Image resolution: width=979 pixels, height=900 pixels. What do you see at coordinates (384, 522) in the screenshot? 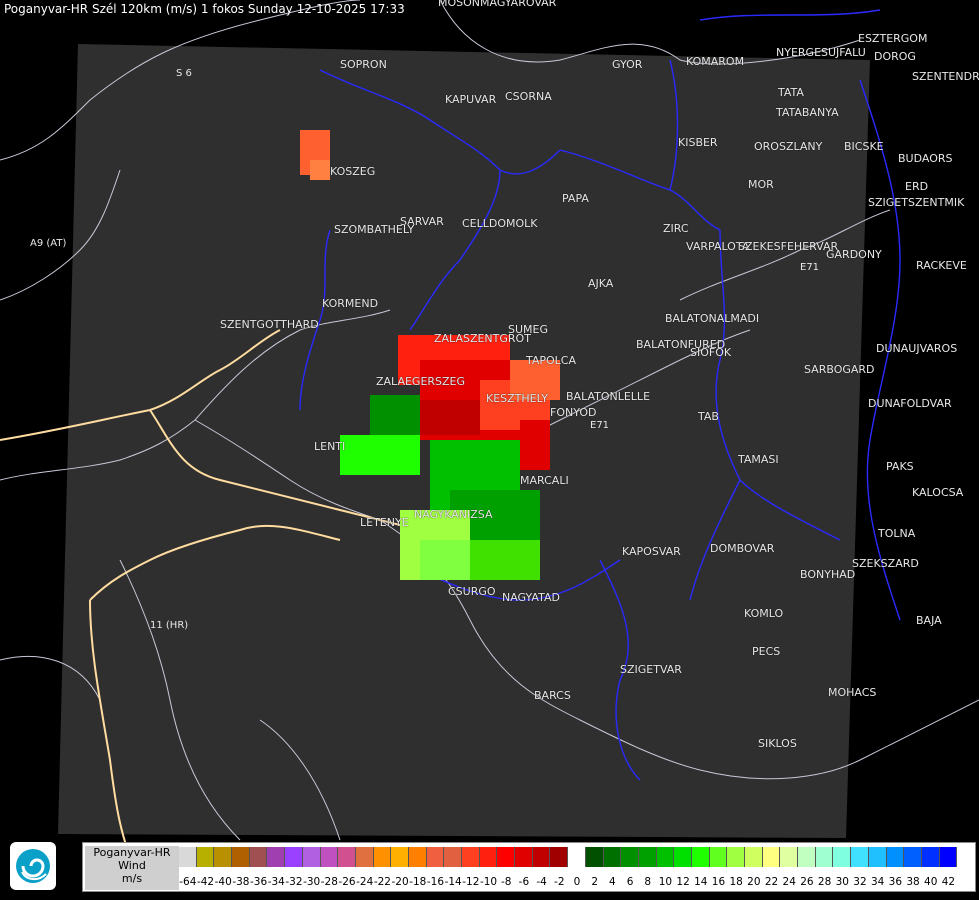
I see `city-label: LETENYE` at bounding box center [384, 522].